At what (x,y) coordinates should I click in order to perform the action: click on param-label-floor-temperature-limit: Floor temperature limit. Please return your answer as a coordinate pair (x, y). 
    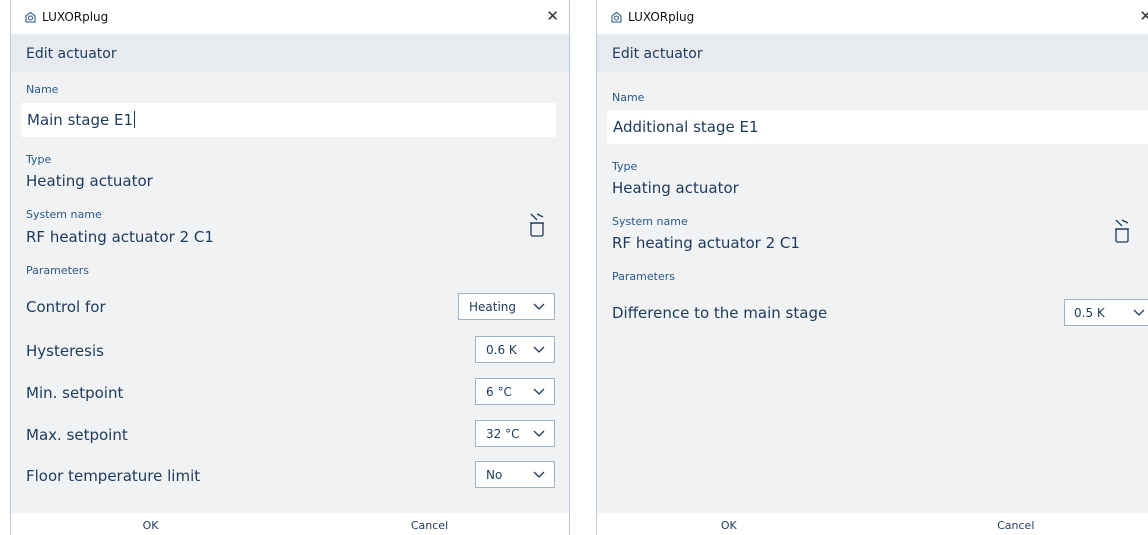
    Looking at the image, I should click on (113, 476).